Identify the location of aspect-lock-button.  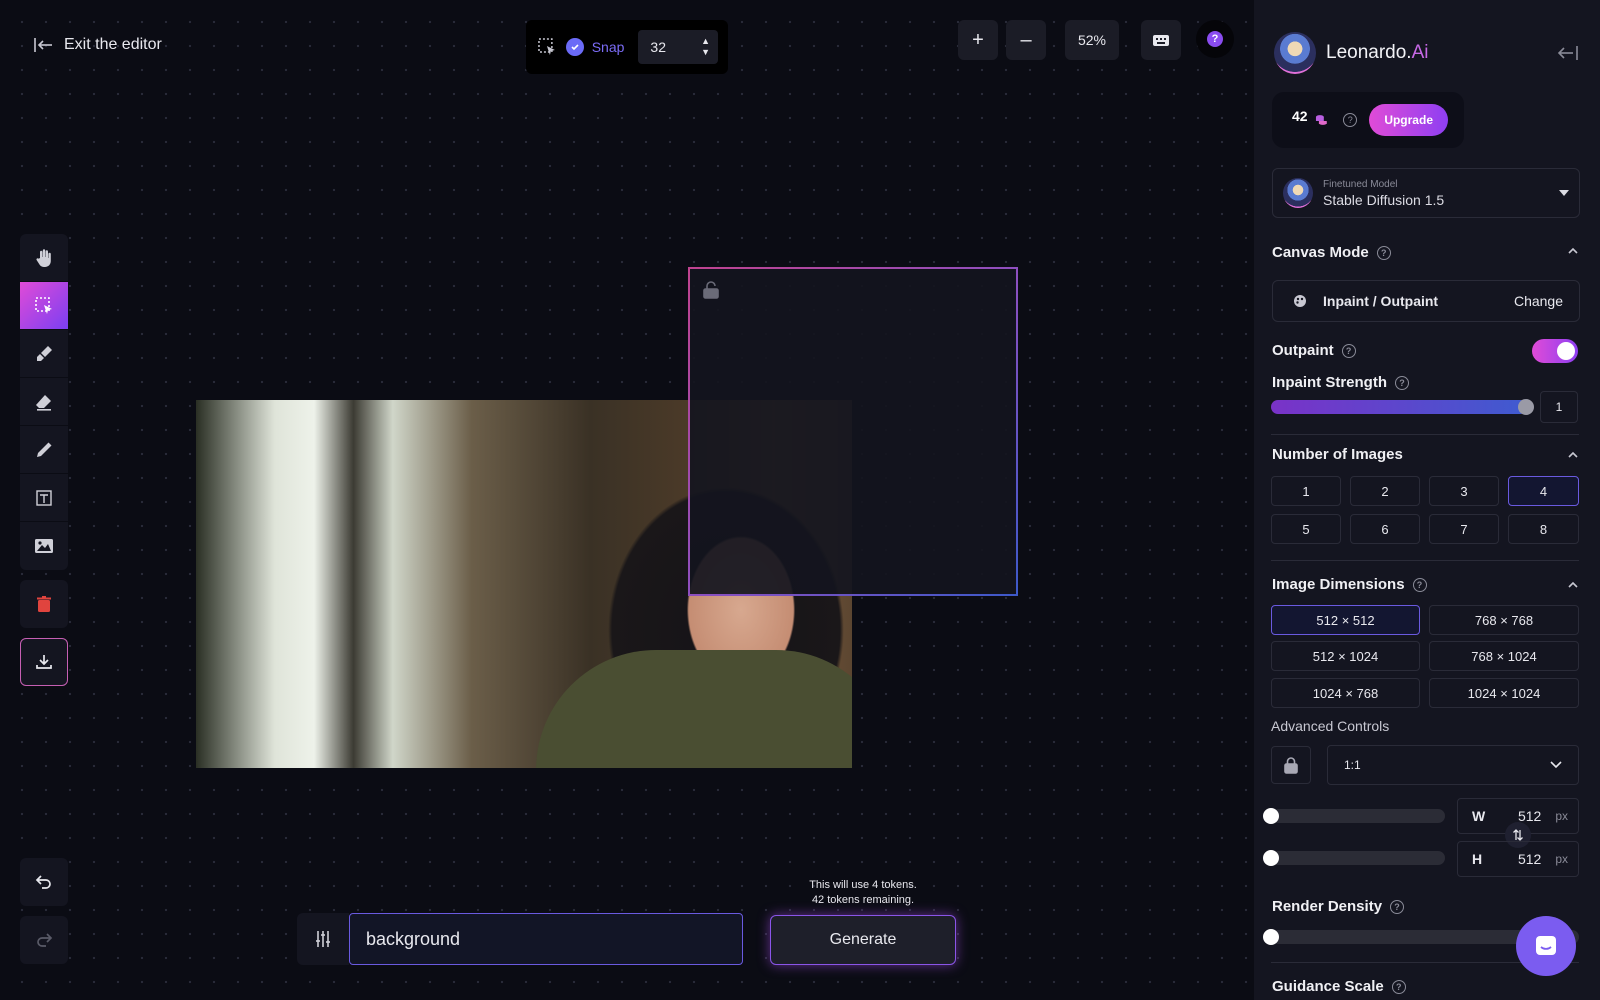
(1291, 765).